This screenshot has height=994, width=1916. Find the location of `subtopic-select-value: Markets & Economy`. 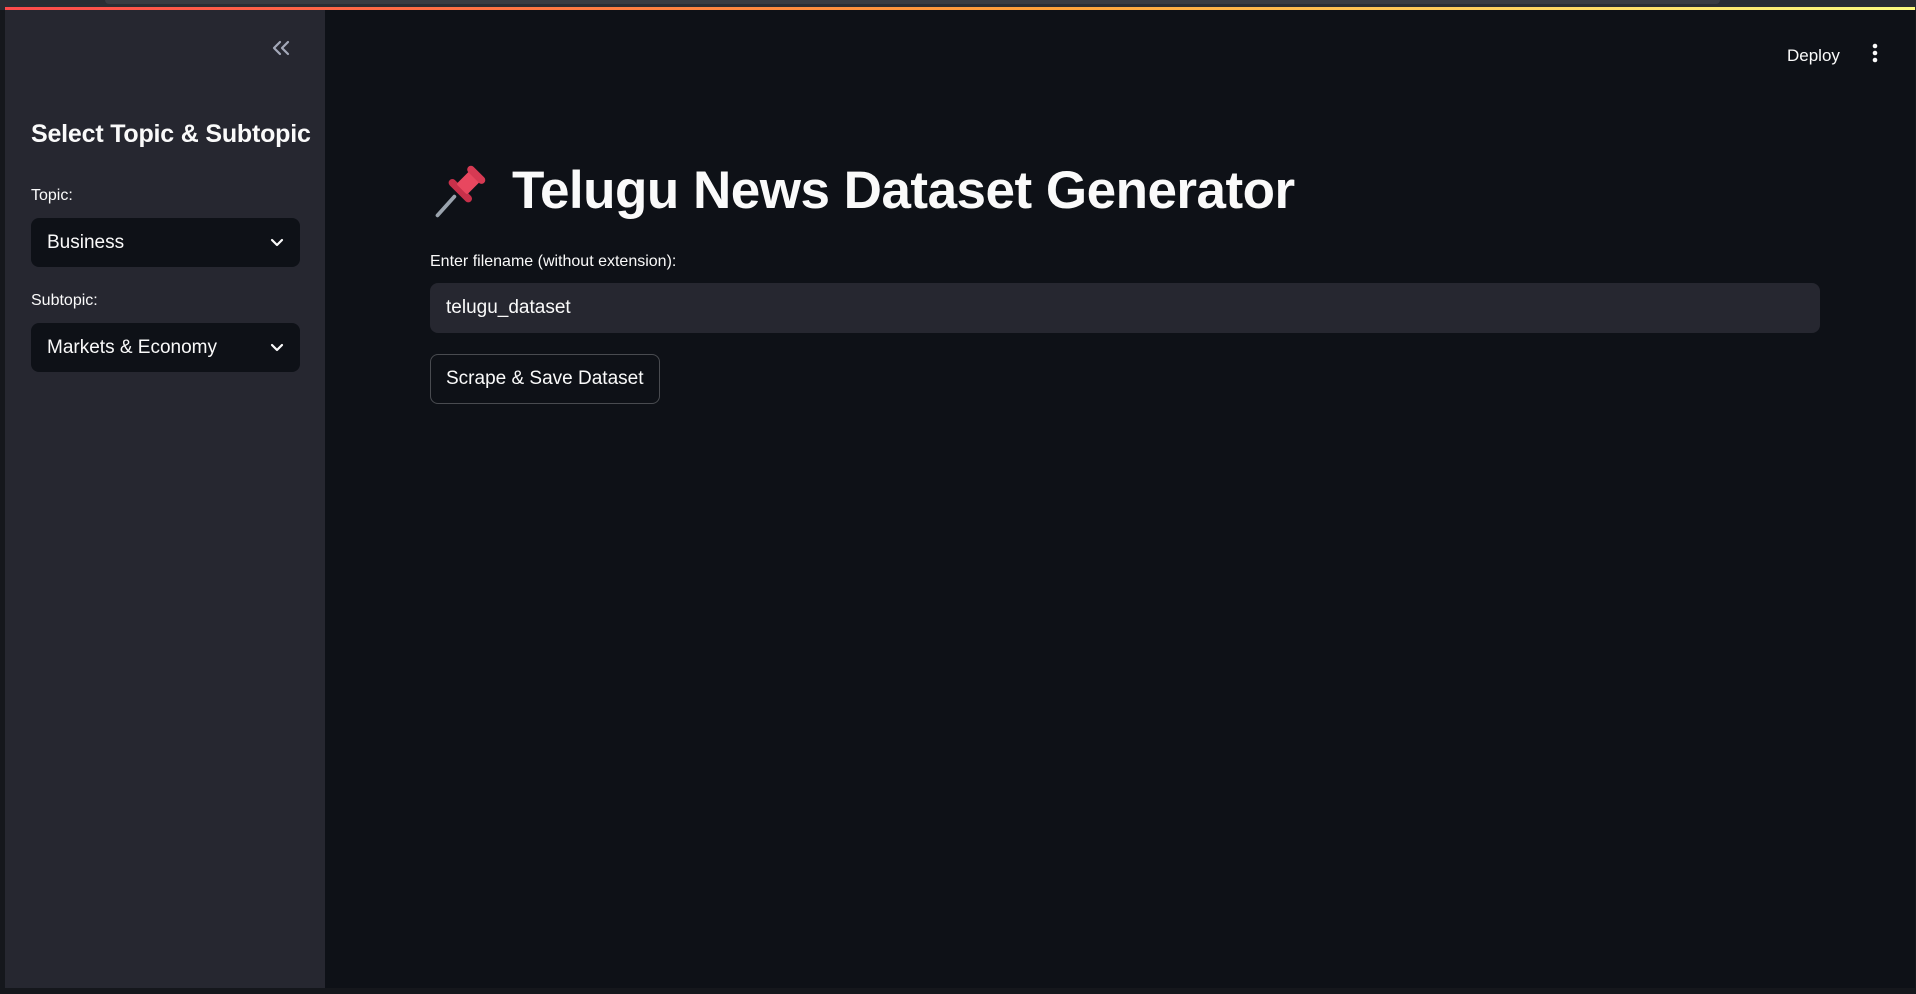

subtopic-select-value: Markets & Economy is located at coordinates (132, 347).